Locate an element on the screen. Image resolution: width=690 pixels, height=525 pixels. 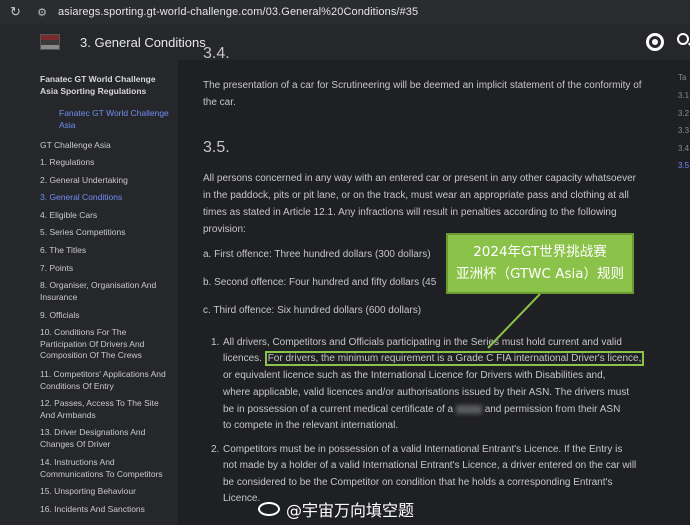
sidebar-item-titles: 6. The Titles is located at coordinates (107, 251).